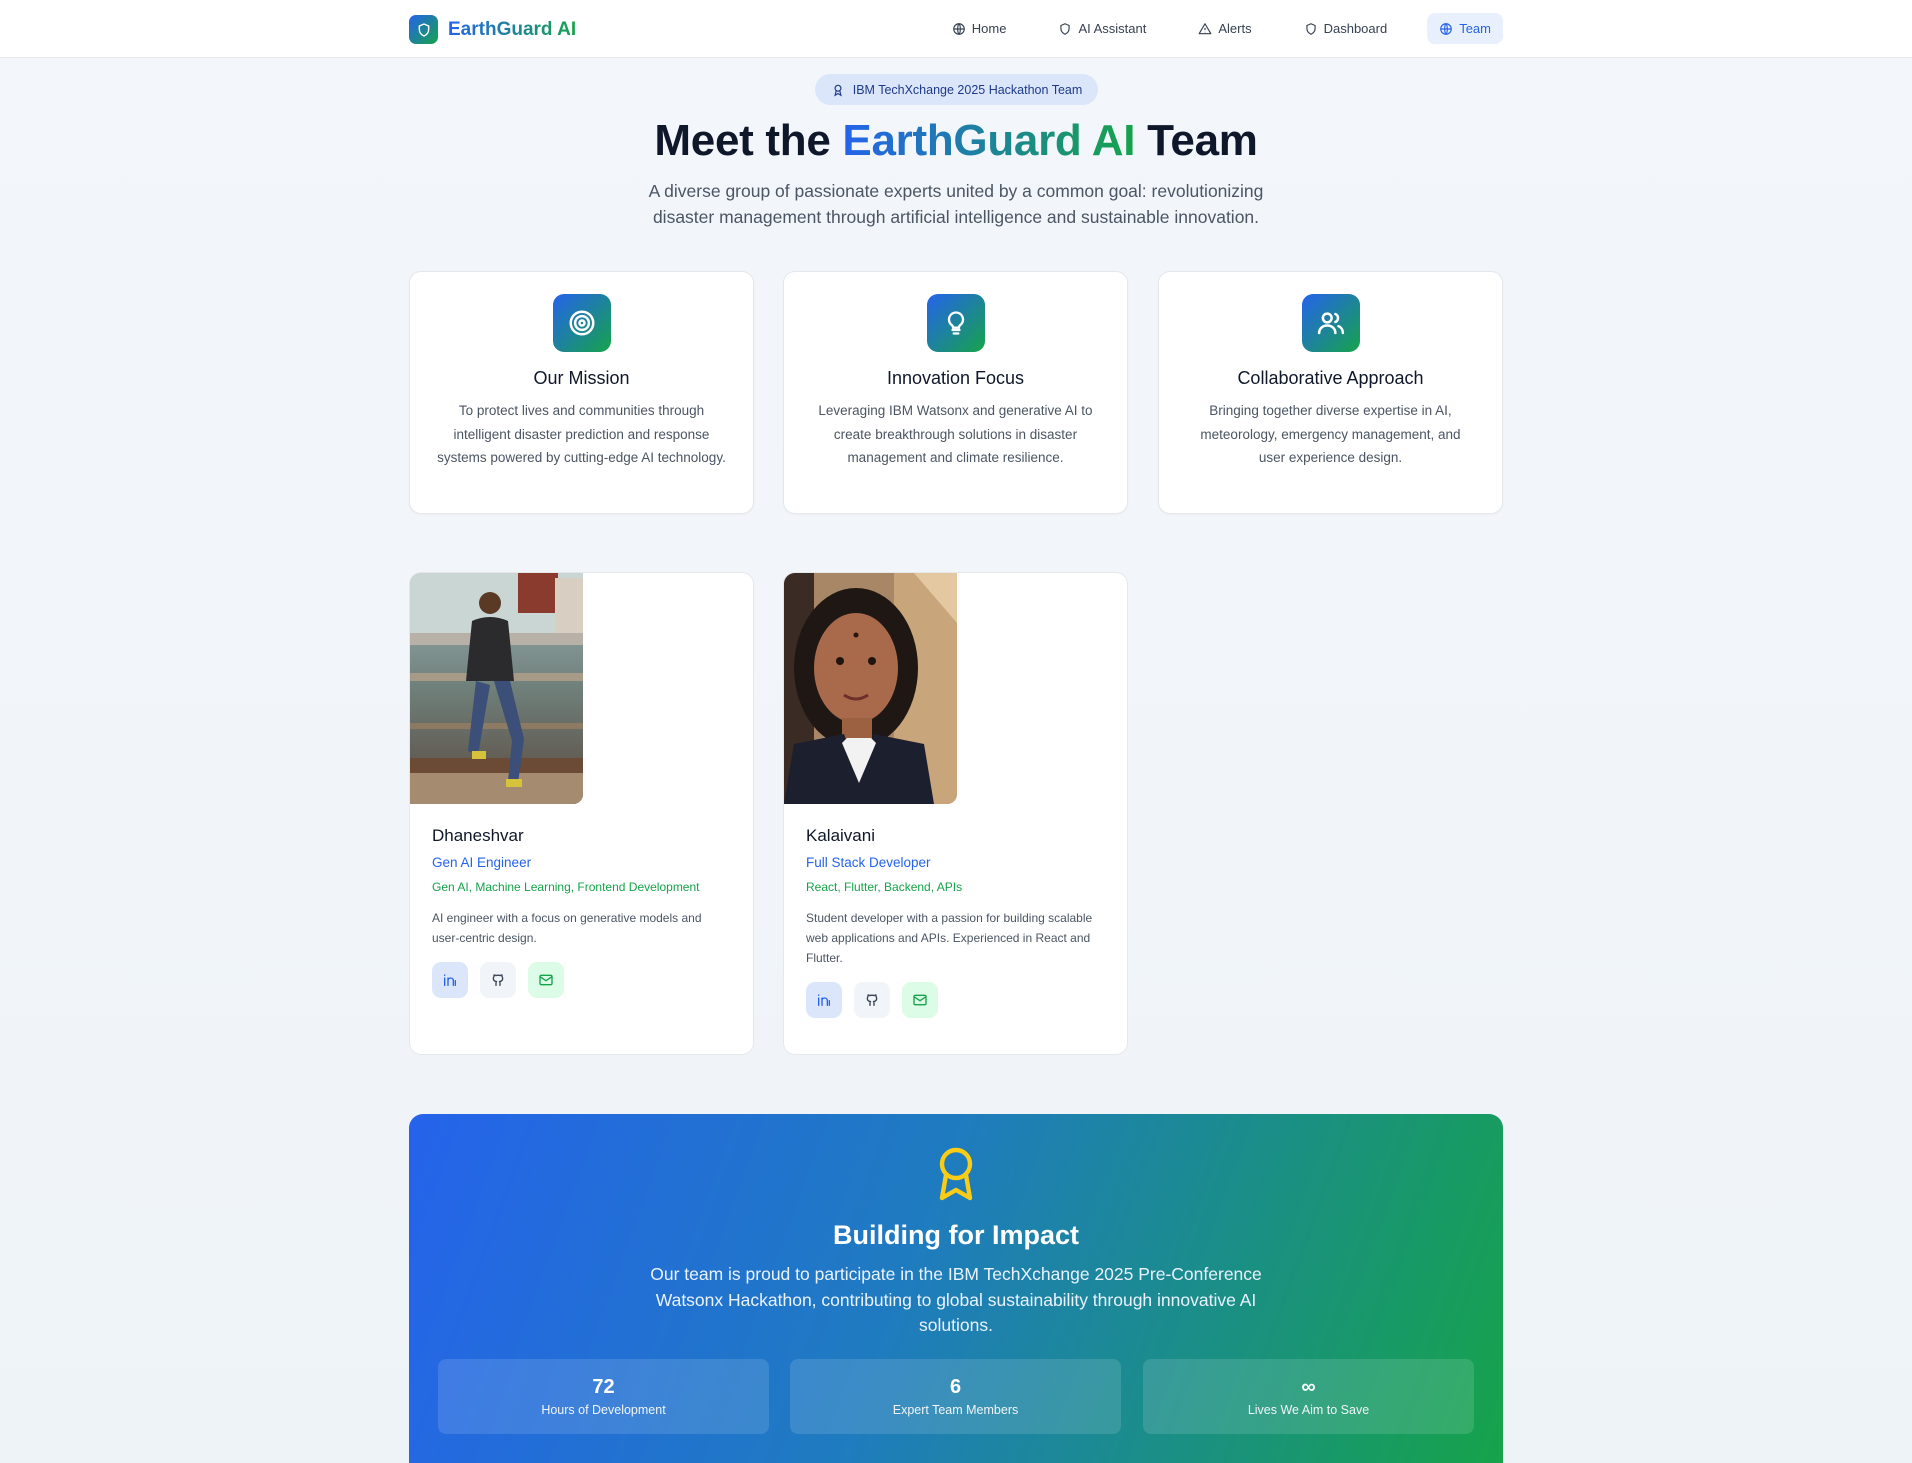  Describe the element at coordinates (1308, 1387) in the screenshot. I see `stat-value: ∞` at that location.